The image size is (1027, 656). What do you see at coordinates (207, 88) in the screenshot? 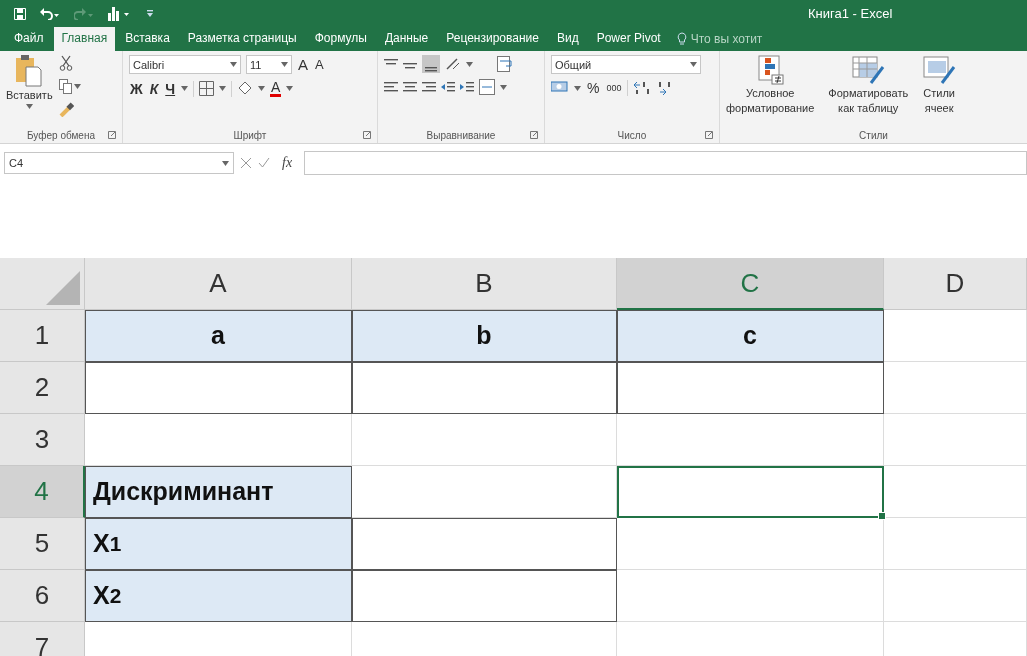
I see `borders-icon` at bounding box center [207, 88].